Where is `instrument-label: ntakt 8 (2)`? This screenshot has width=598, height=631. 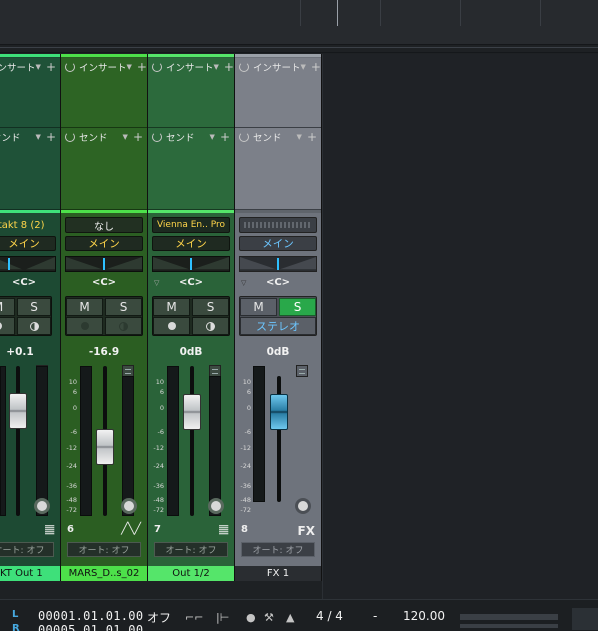 instrument-label: ntakt 8 (2) is located at coordinates (28, 225).